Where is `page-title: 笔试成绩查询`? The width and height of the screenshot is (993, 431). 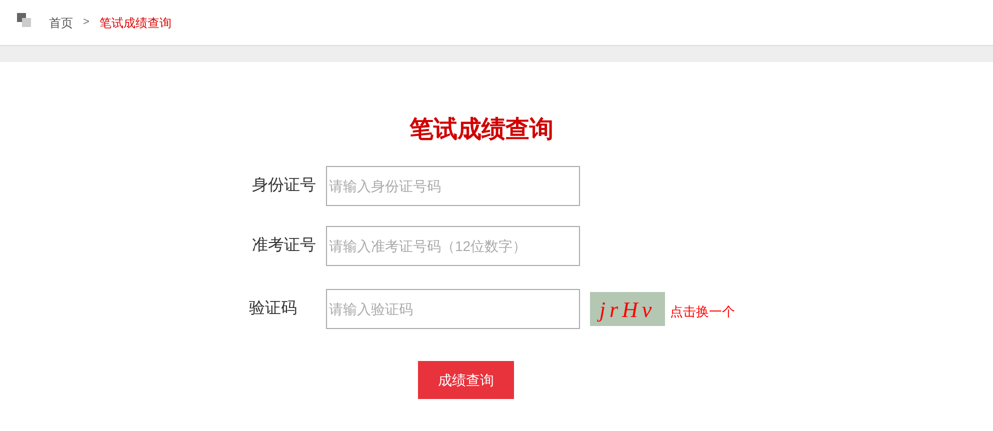
page-title: 笔试成绩查询 is located at coordinates (482, 130).